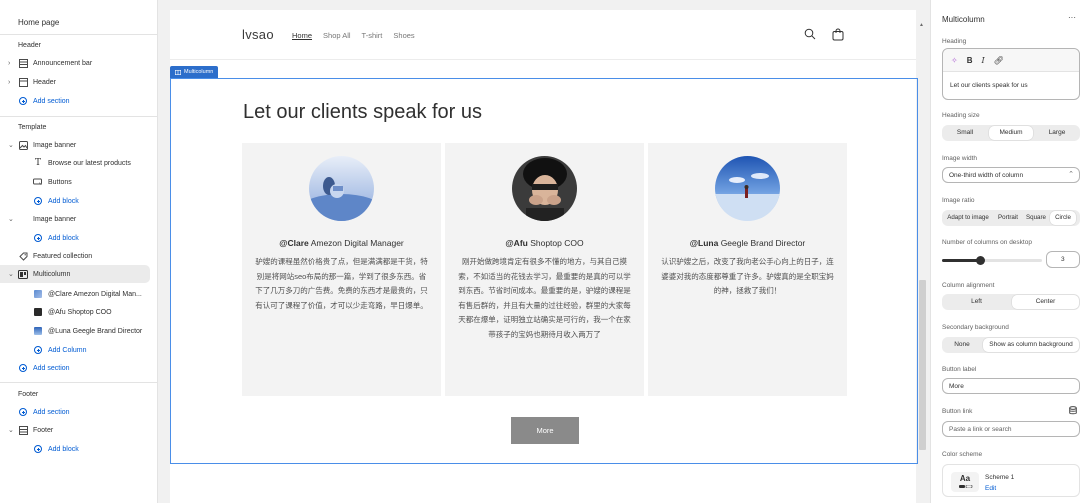  What do you see at coordinates (78, 63) in the screenshot?
I see `sidebar-item-announcement-bar: › Announcement bar` at bounding box center [78, 63].